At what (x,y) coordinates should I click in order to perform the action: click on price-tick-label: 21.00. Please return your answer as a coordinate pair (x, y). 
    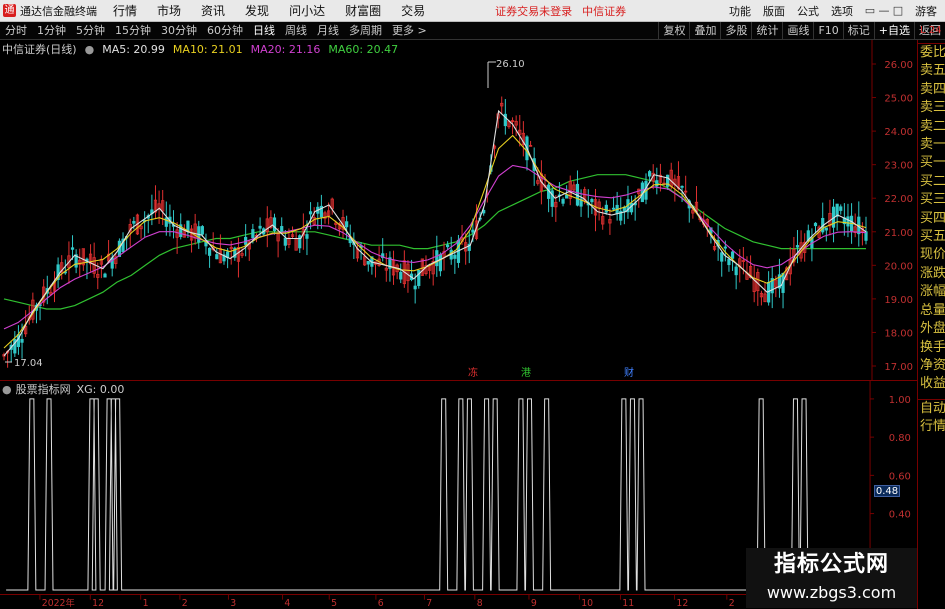
    Looking at the image, I should click on (898, 233).